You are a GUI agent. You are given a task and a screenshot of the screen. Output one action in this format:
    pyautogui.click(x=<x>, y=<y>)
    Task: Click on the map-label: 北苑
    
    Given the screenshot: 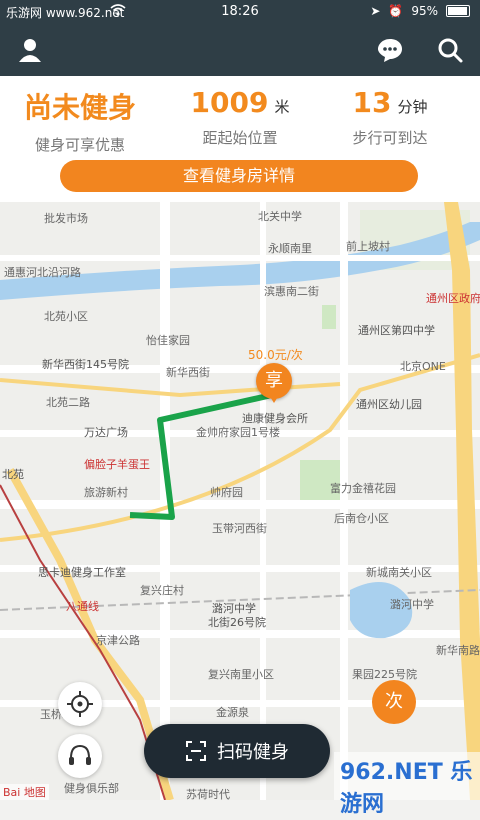 What is the action you would take?
    pyautogui.click(x=13, y=474)
    